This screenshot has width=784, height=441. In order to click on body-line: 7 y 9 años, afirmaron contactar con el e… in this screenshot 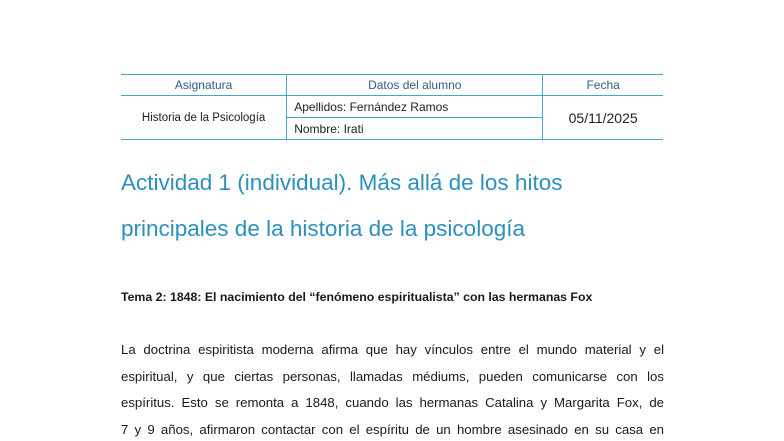, I will do `click(392, 429)`.